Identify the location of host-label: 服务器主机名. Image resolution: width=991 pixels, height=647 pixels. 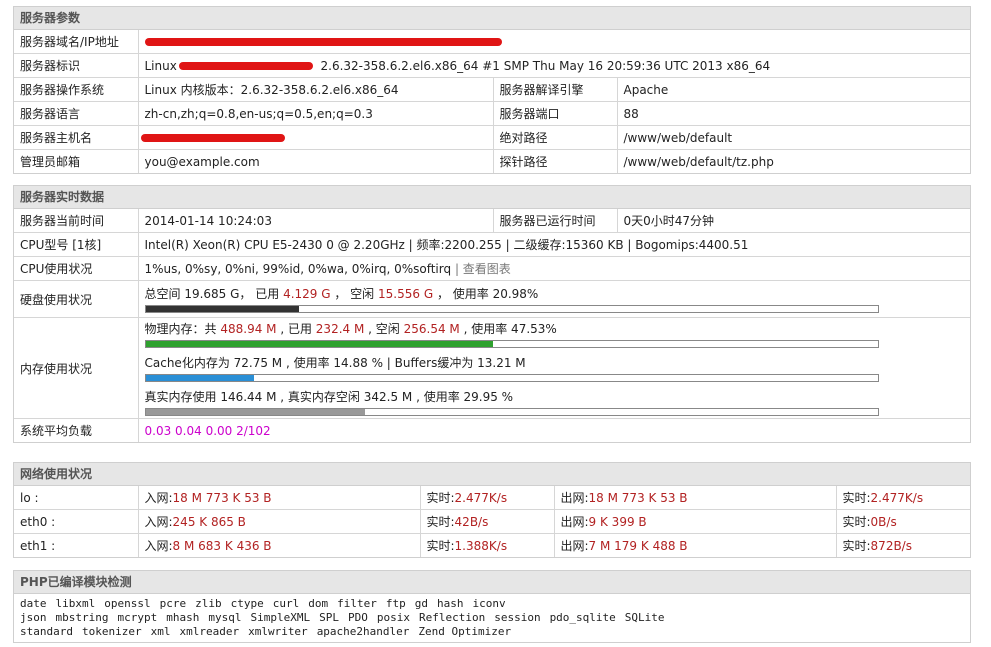
(76, 137).